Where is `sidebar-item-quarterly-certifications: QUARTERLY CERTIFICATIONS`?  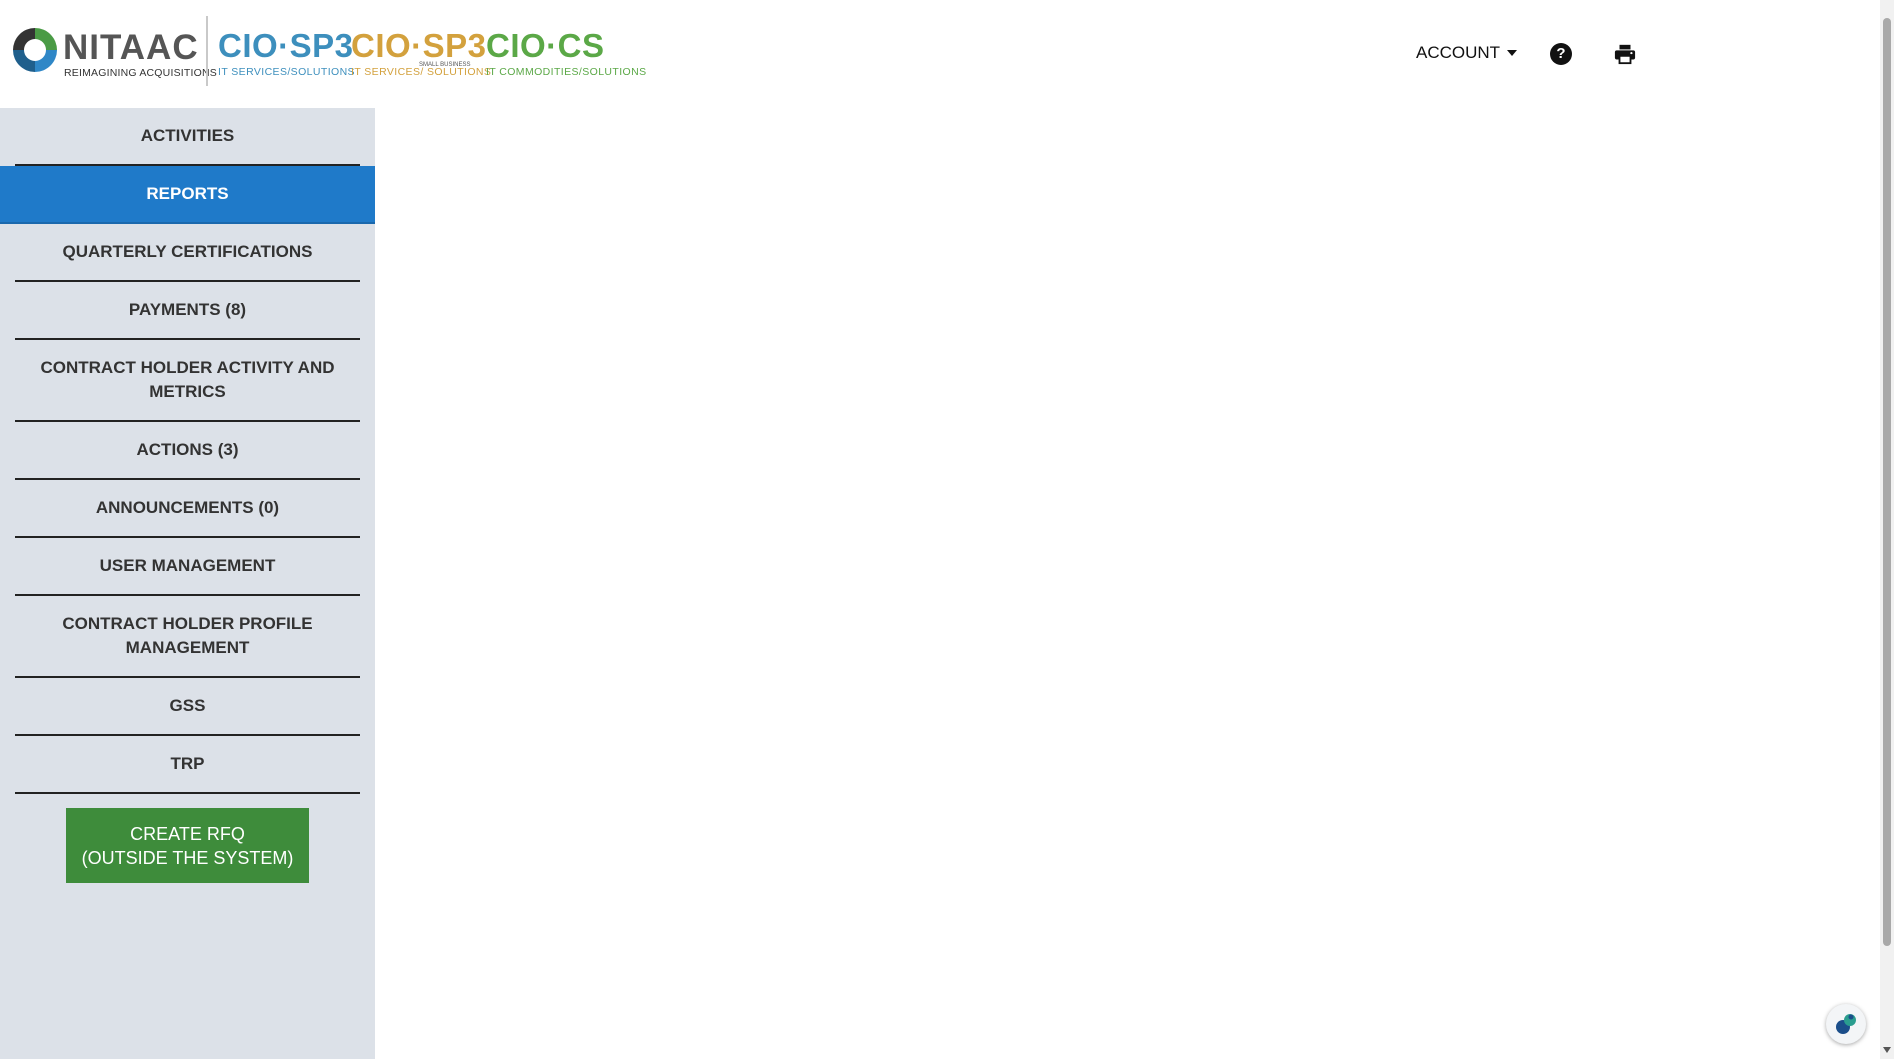 sidebar-item-quarterly-certifications: QUARTERLY CERTIFICATIONS is located at coordinates (187, 253).